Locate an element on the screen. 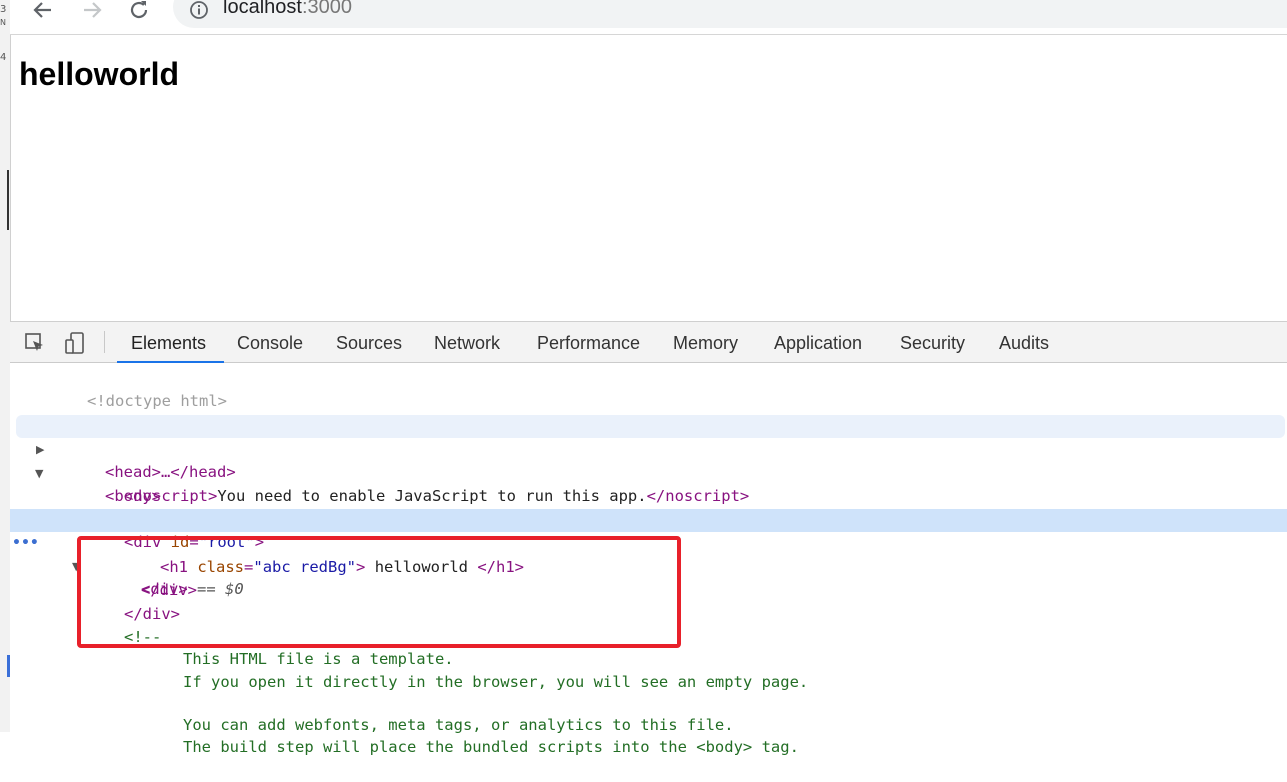  tab-console: Console is located at coordinates (270, 342).